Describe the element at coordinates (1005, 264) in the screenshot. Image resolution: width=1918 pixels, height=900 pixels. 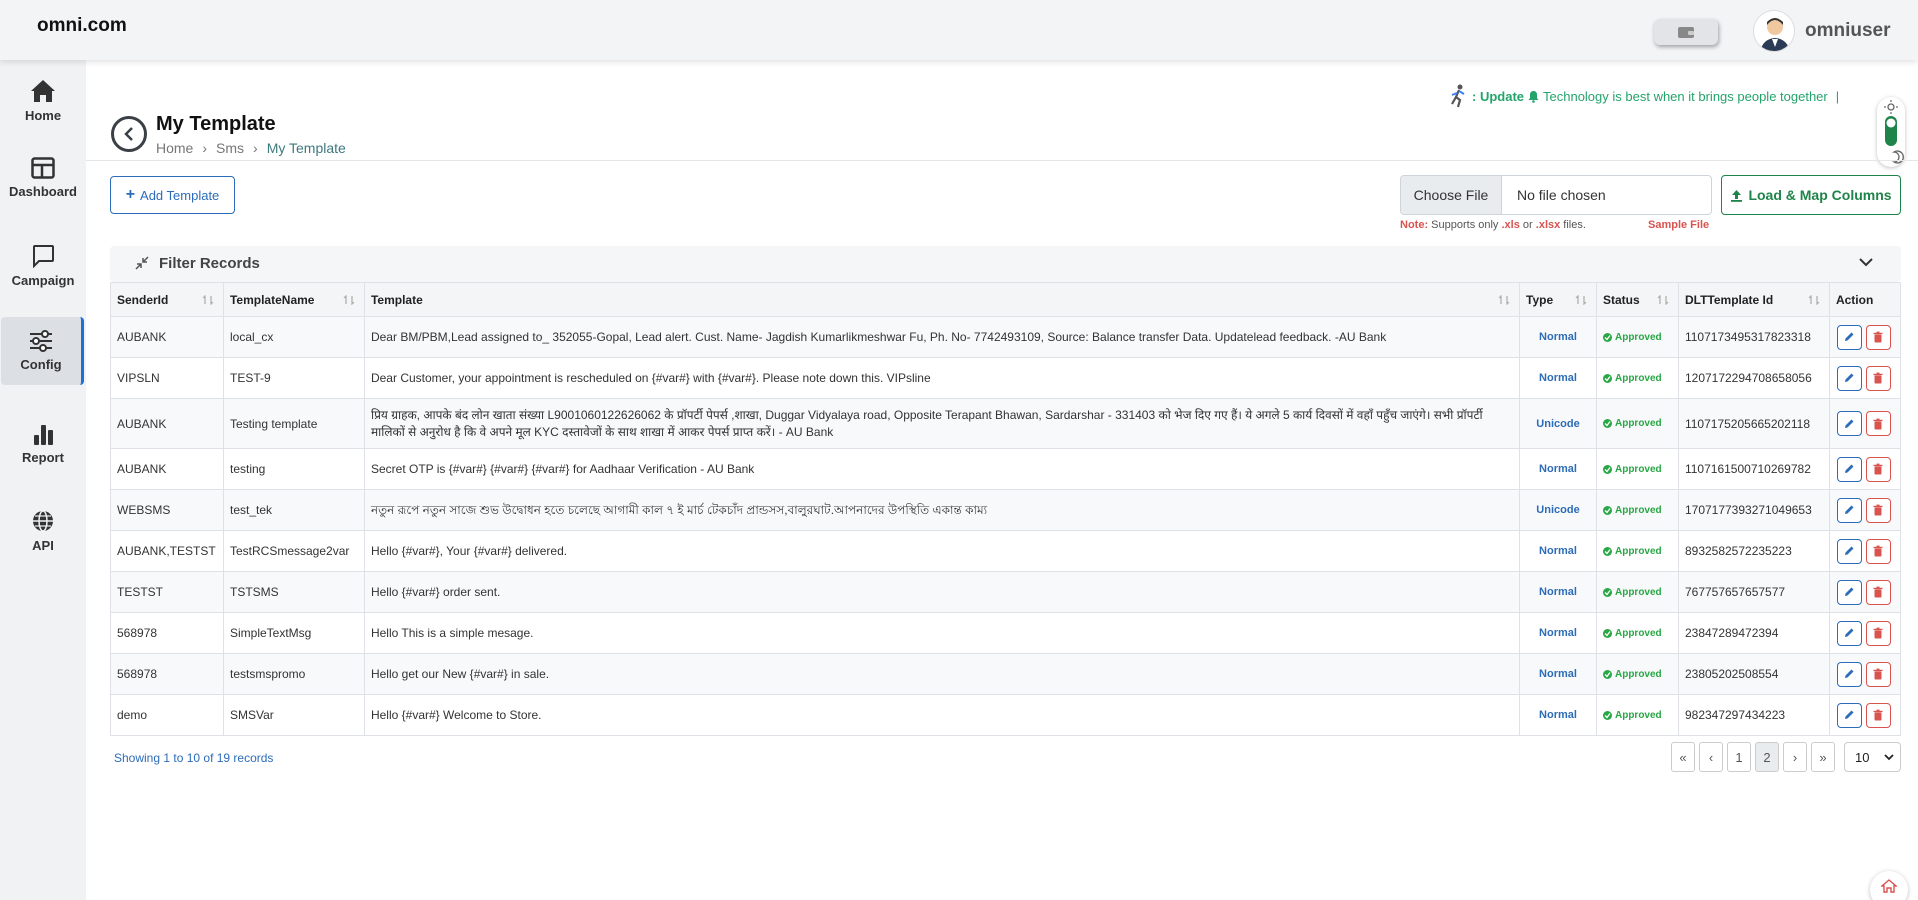
I see `filter-records-bar: Filter Records` at that location.